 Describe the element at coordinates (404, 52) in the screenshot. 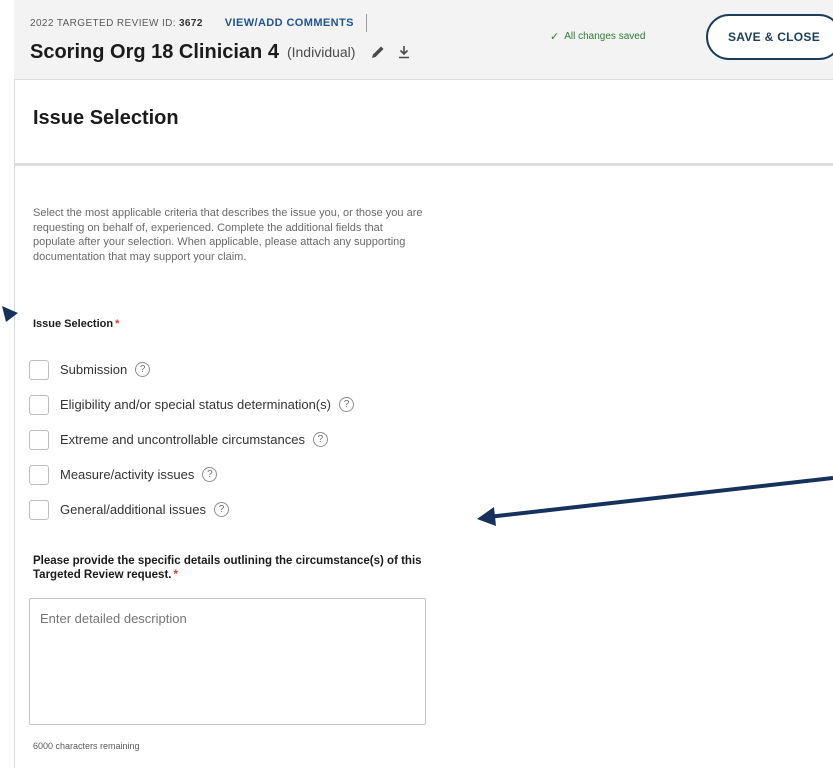

I see `download-icon` at that location.